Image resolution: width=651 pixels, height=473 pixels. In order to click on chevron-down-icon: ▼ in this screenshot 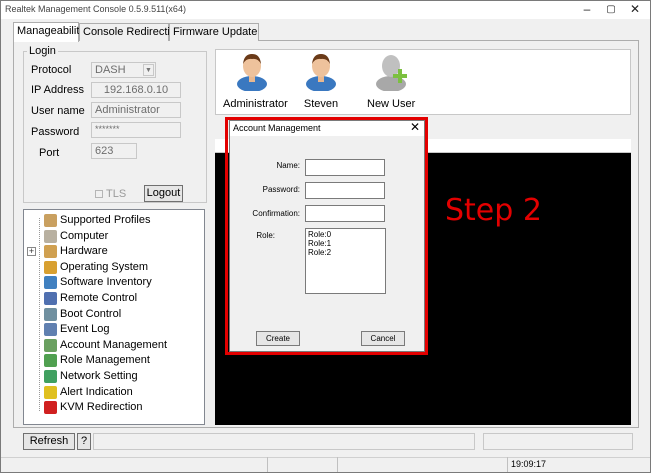, I will do `click(148, 70)`.